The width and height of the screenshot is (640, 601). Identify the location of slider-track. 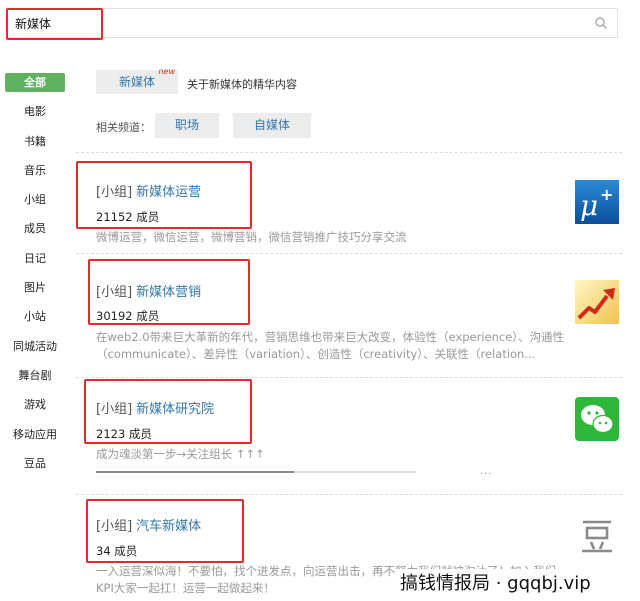
(256, 472).